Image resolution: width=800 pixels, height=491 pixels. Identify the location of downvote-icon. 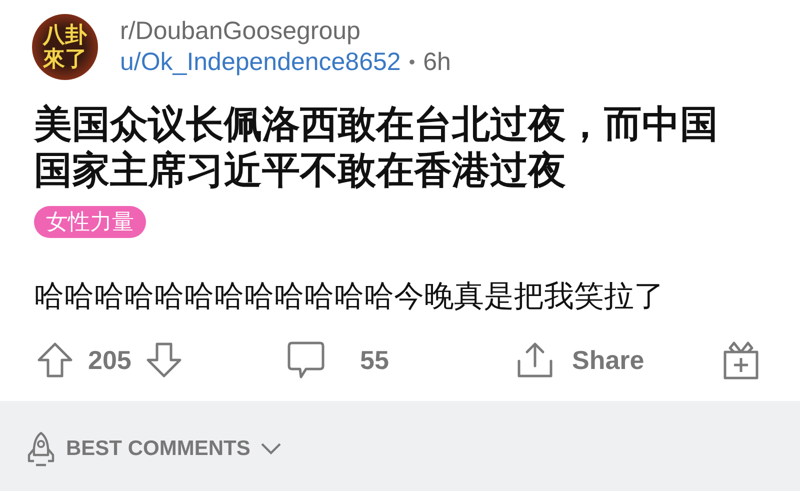
(164, 360).